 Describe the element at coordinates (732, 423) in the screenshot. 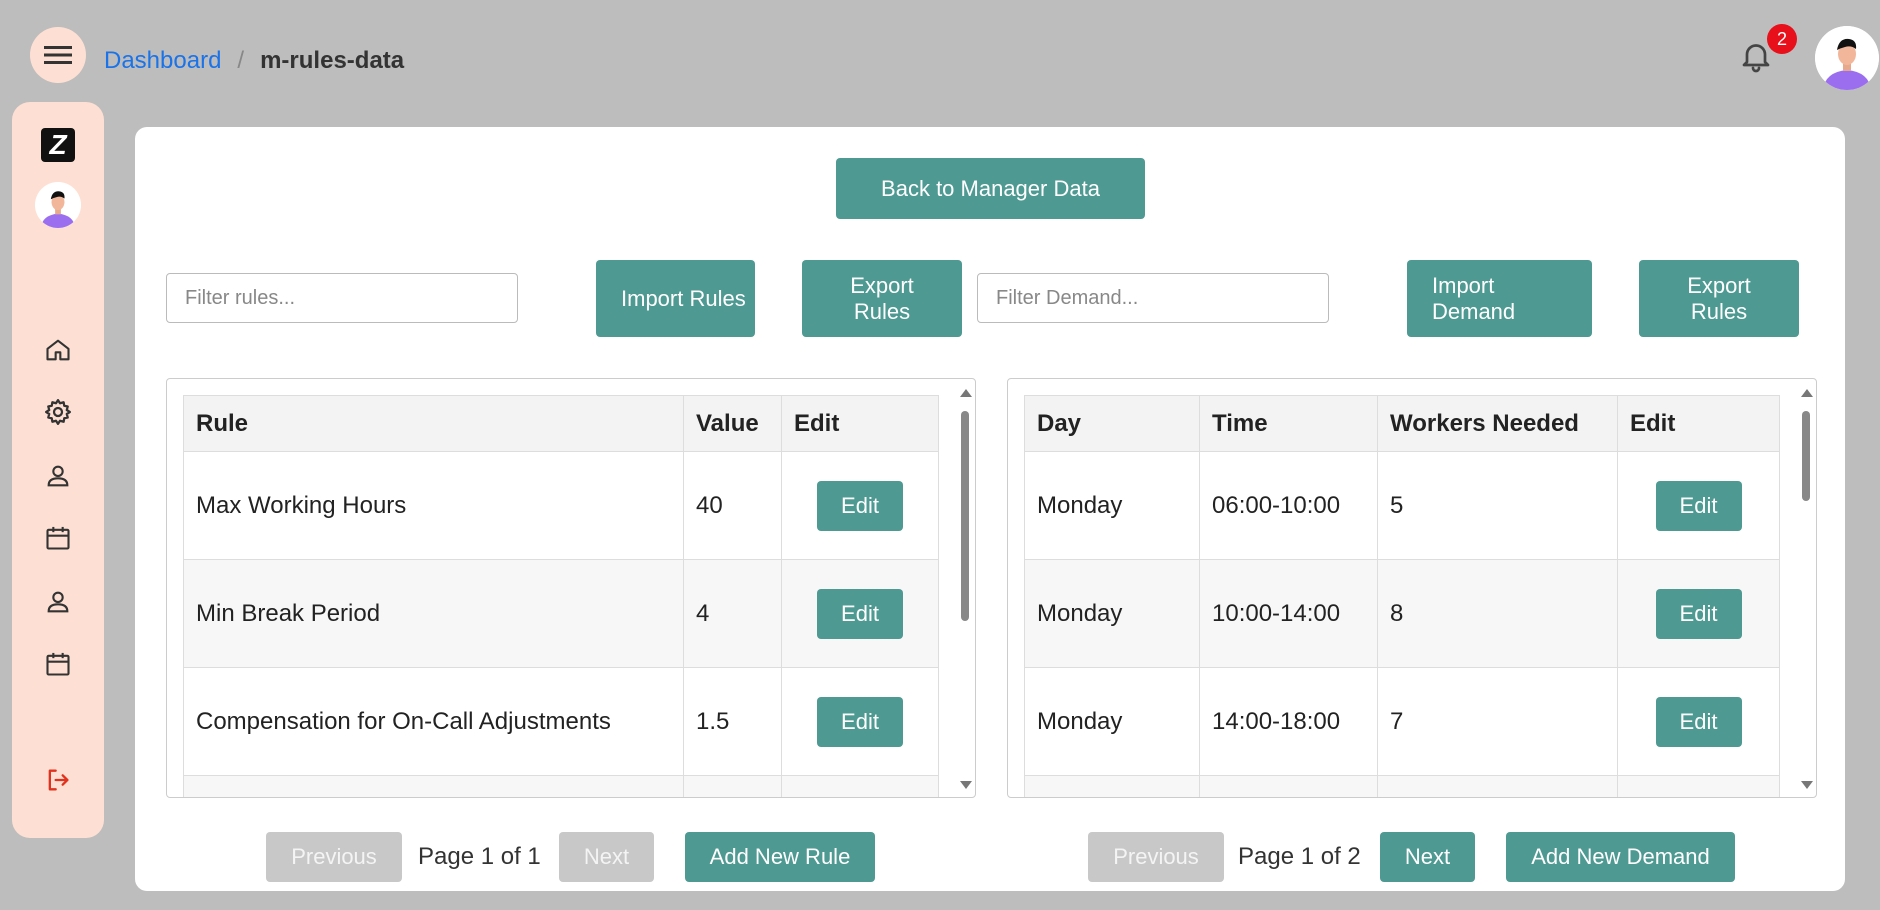

I see `column-header-value: Value` at that location.